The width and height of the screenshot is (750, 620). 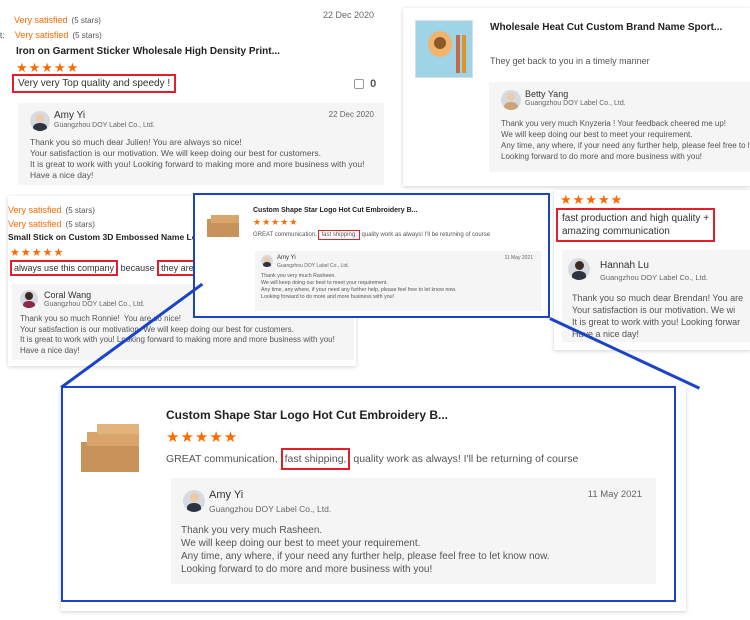 I want to click on review-comment: Very very Top quality and speedy !, so click(x=94, y=83).